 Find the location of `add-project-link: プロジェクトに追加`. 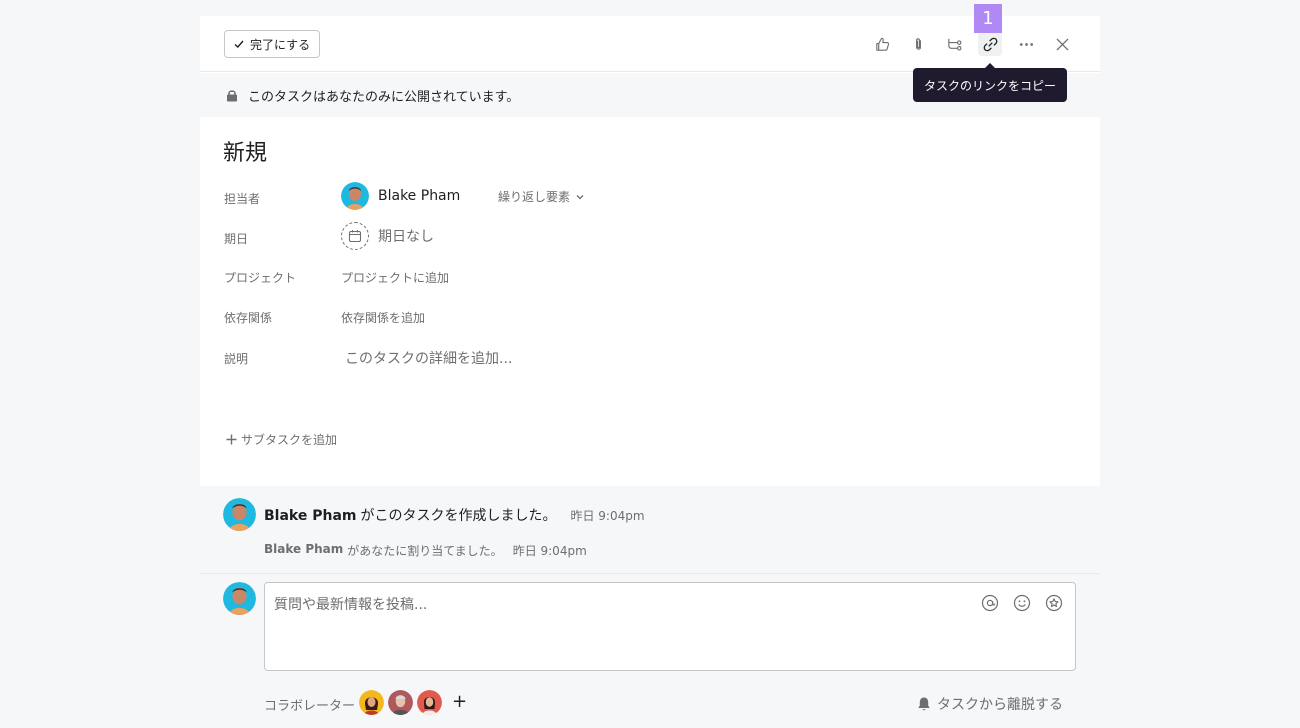

add-project-link: プロジェクトに追加 is located at coordinates (395, 277).